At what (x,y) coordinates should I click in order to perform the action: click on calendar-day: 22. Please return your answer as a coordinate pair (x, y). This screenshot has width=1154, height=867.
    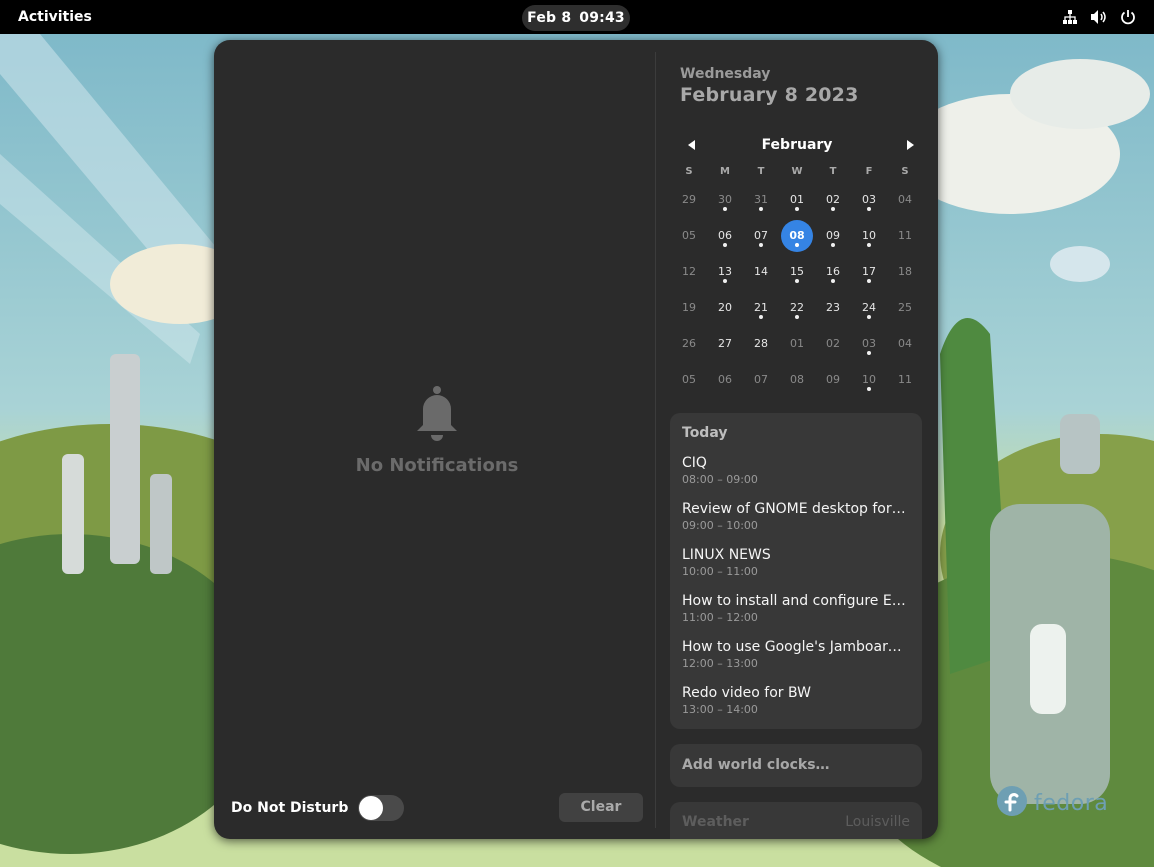
    Looking at the image, I should click on (797, 308).